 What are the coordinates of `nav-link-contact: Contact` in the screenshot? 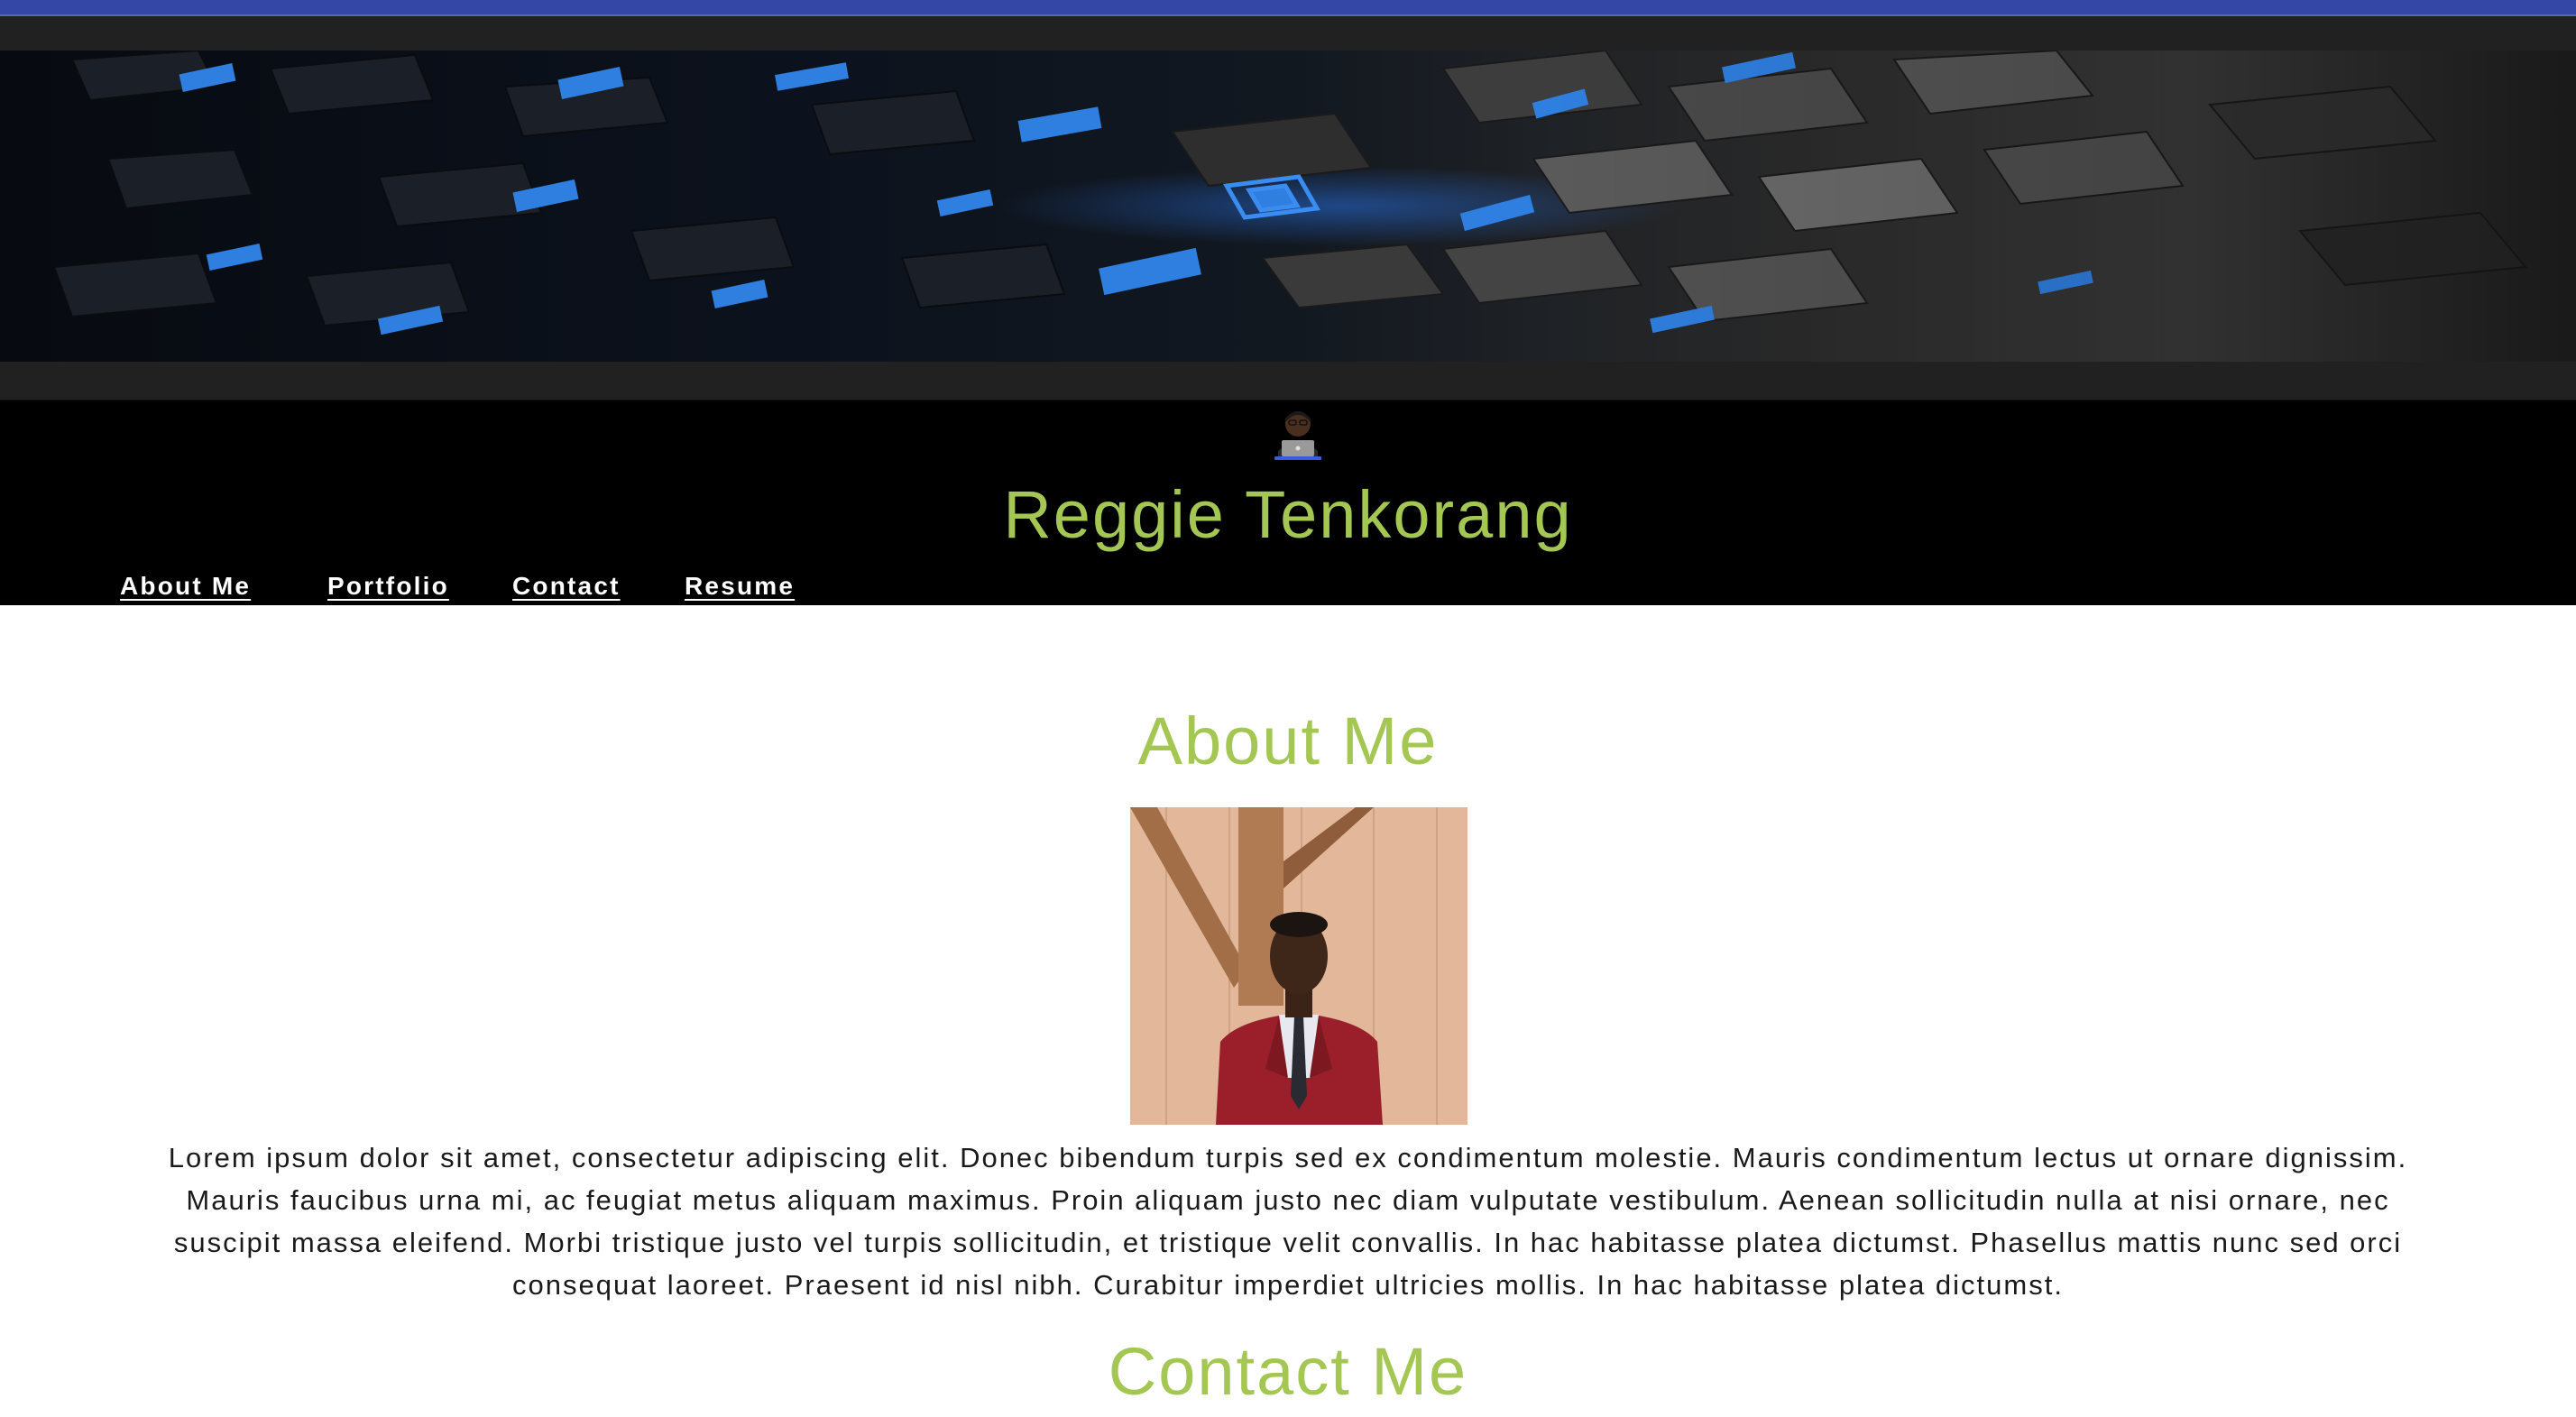 It's located at (566, 586).